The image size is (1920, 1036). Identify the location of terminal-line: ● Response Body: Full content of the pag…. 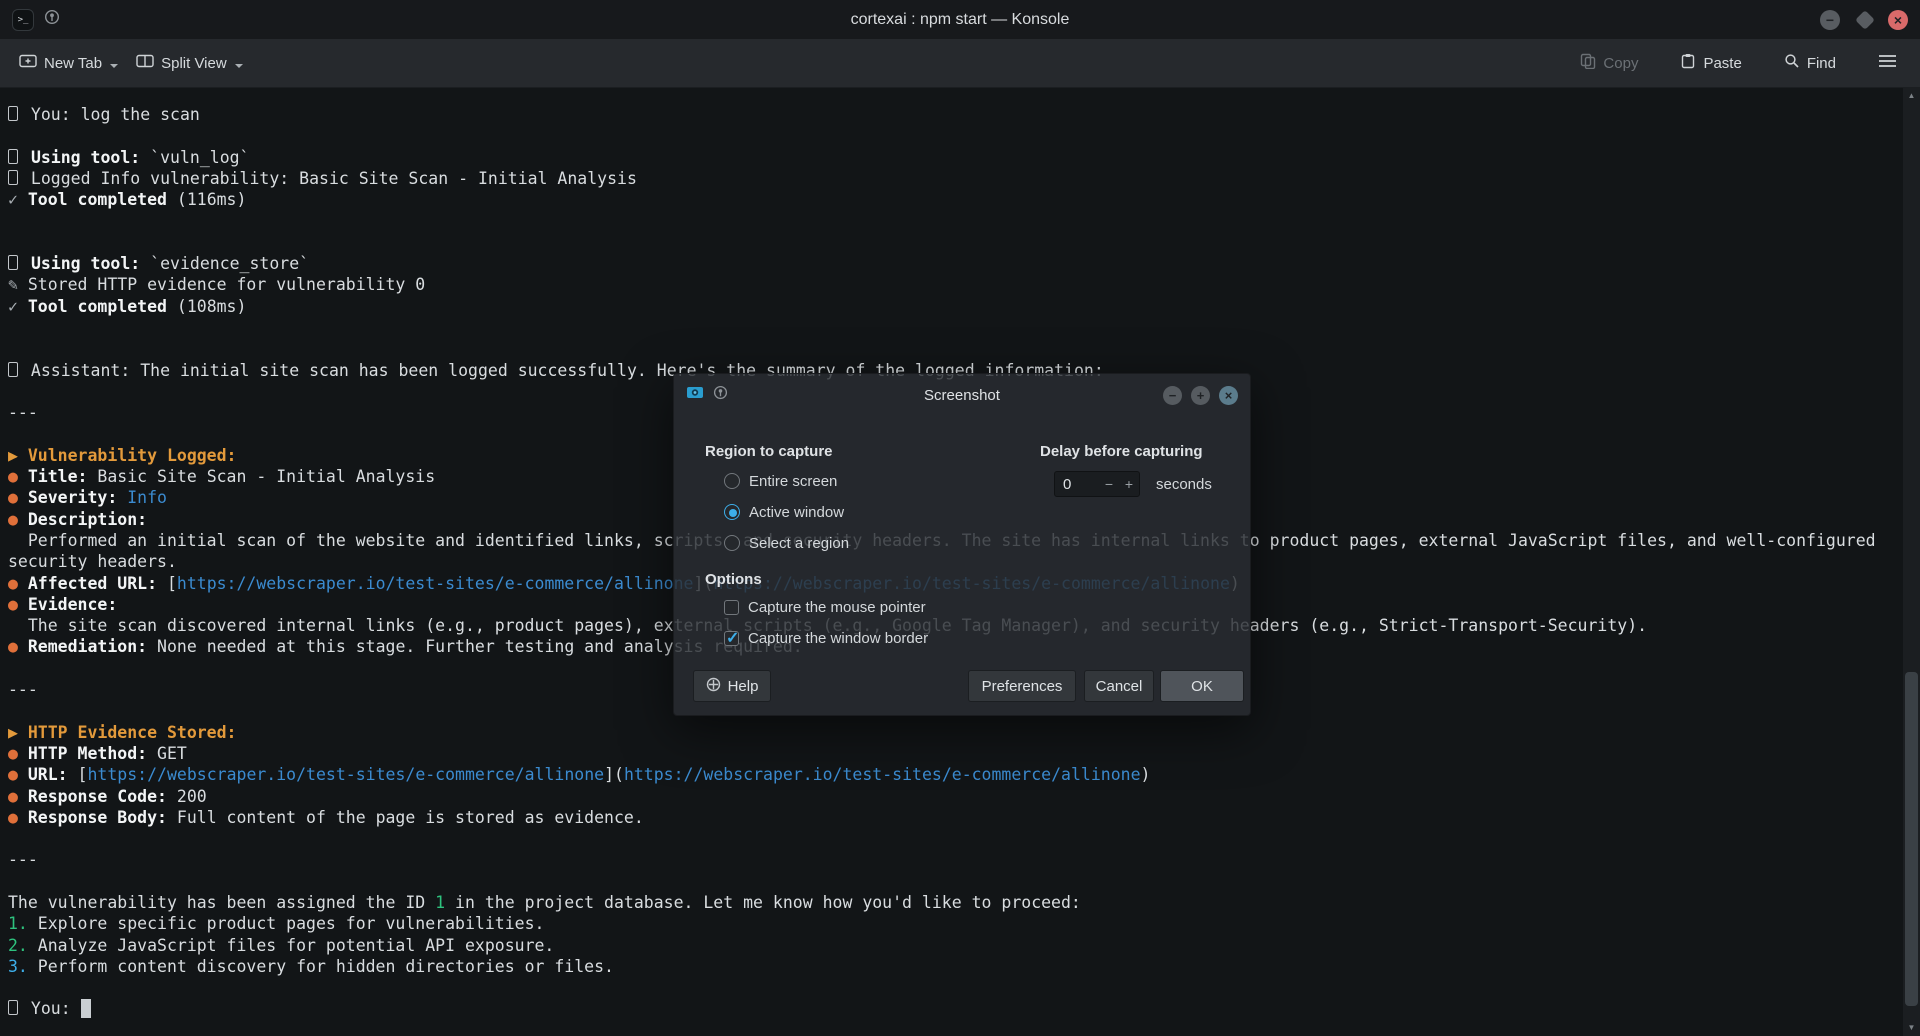
(326, 817).